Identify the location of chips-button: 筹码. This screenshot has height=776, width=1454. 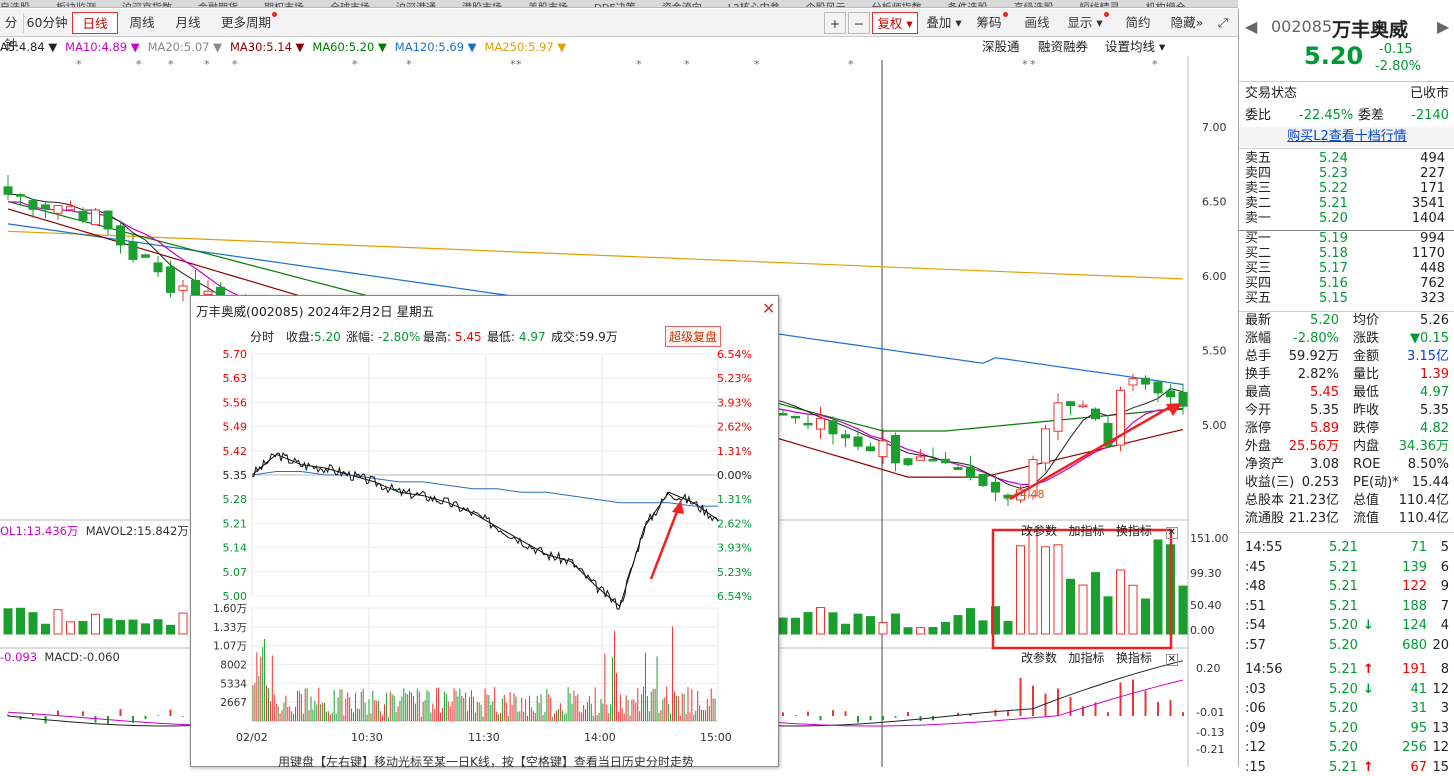
(992, 23).